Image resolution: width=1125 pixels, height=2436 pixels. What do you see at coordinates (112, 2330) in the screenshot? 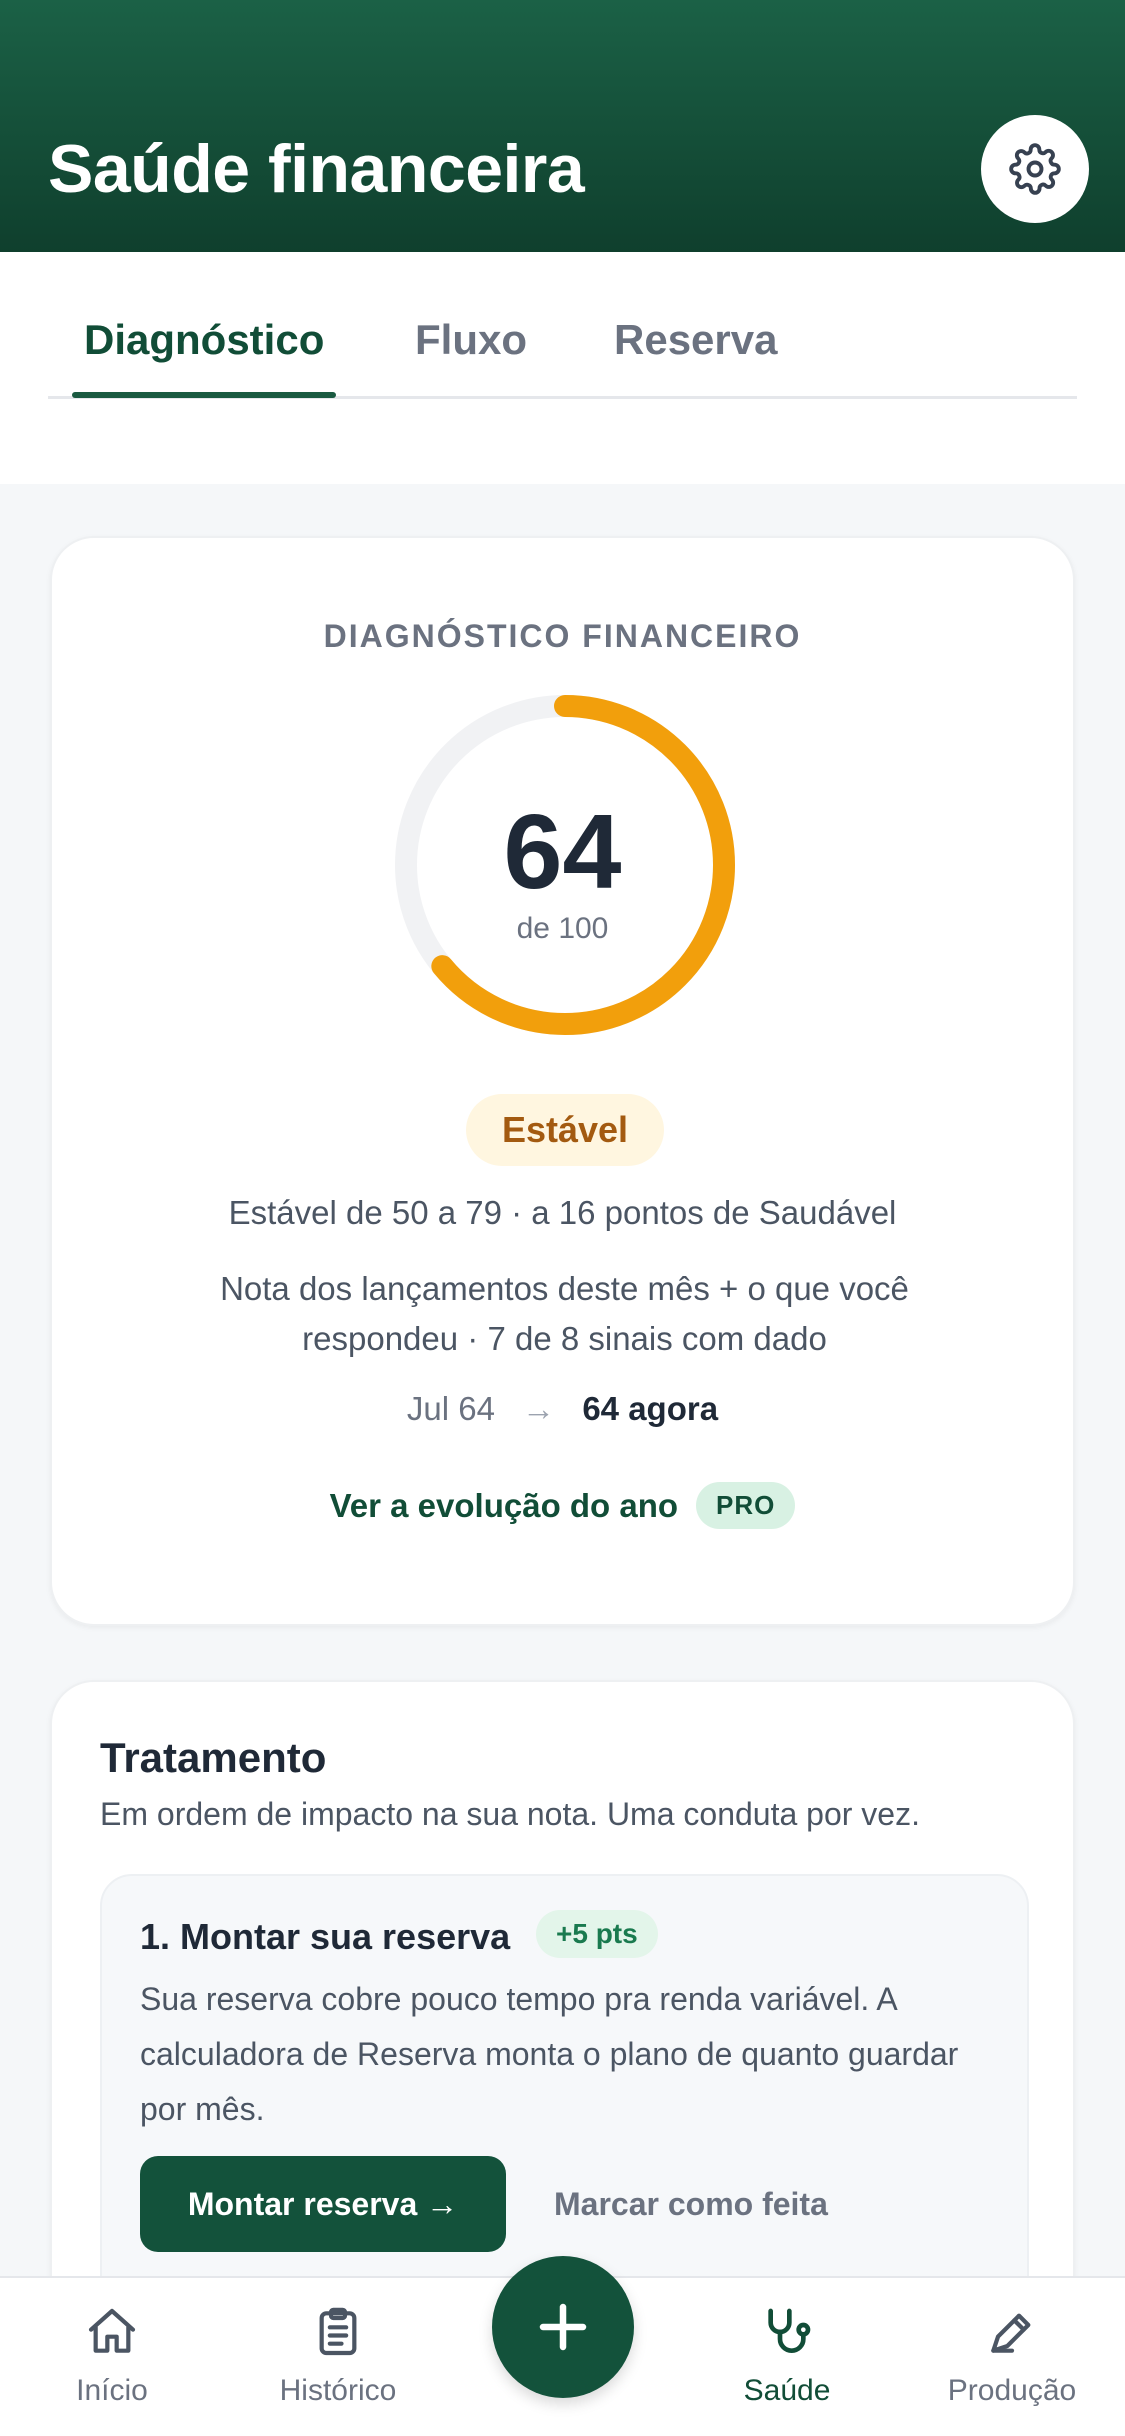
I see `home-icon` at bounding box center [112, 2330].